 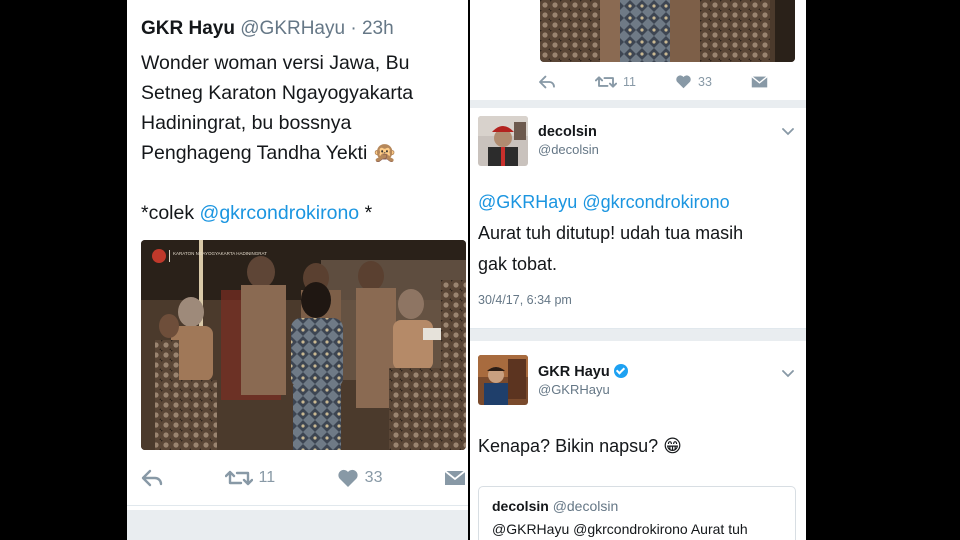 I want to click on tweet-photo: KARATON NGAYOGYAKARTA HADININGRAT, so click(x=303, y=345).